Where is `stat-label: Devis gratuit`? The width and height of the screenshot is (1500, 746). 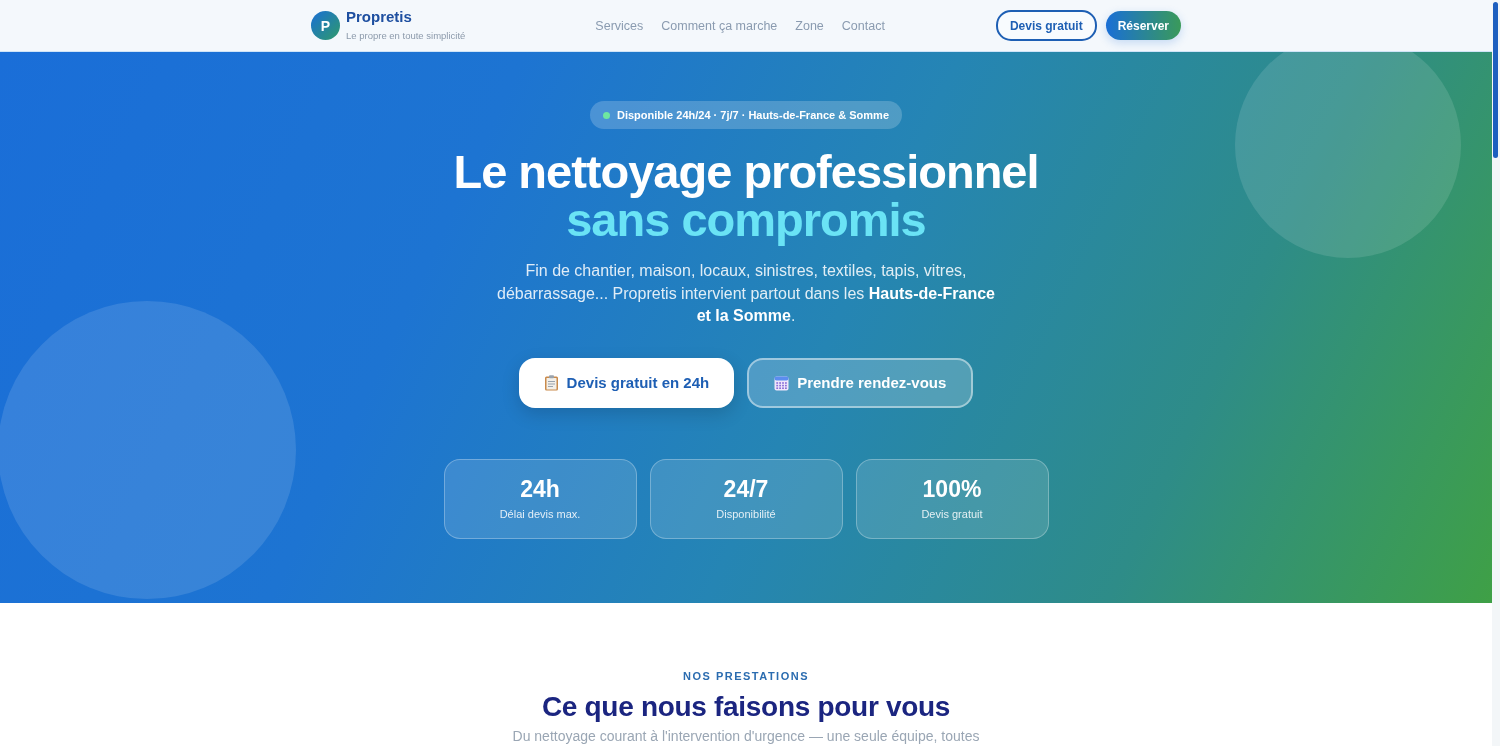 stat-label: Devis gratuit is located at coordinates (952, 514).